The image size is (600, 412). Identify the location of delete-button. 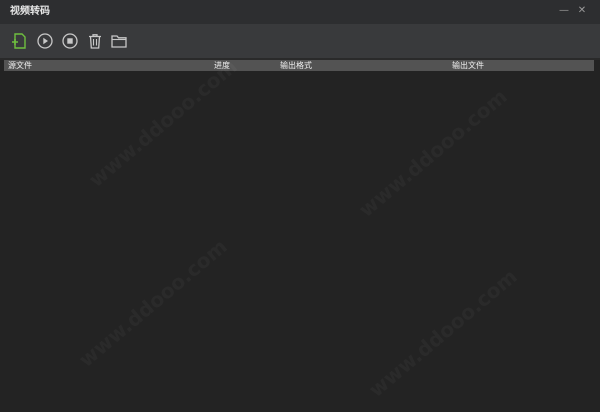
(95, 41).